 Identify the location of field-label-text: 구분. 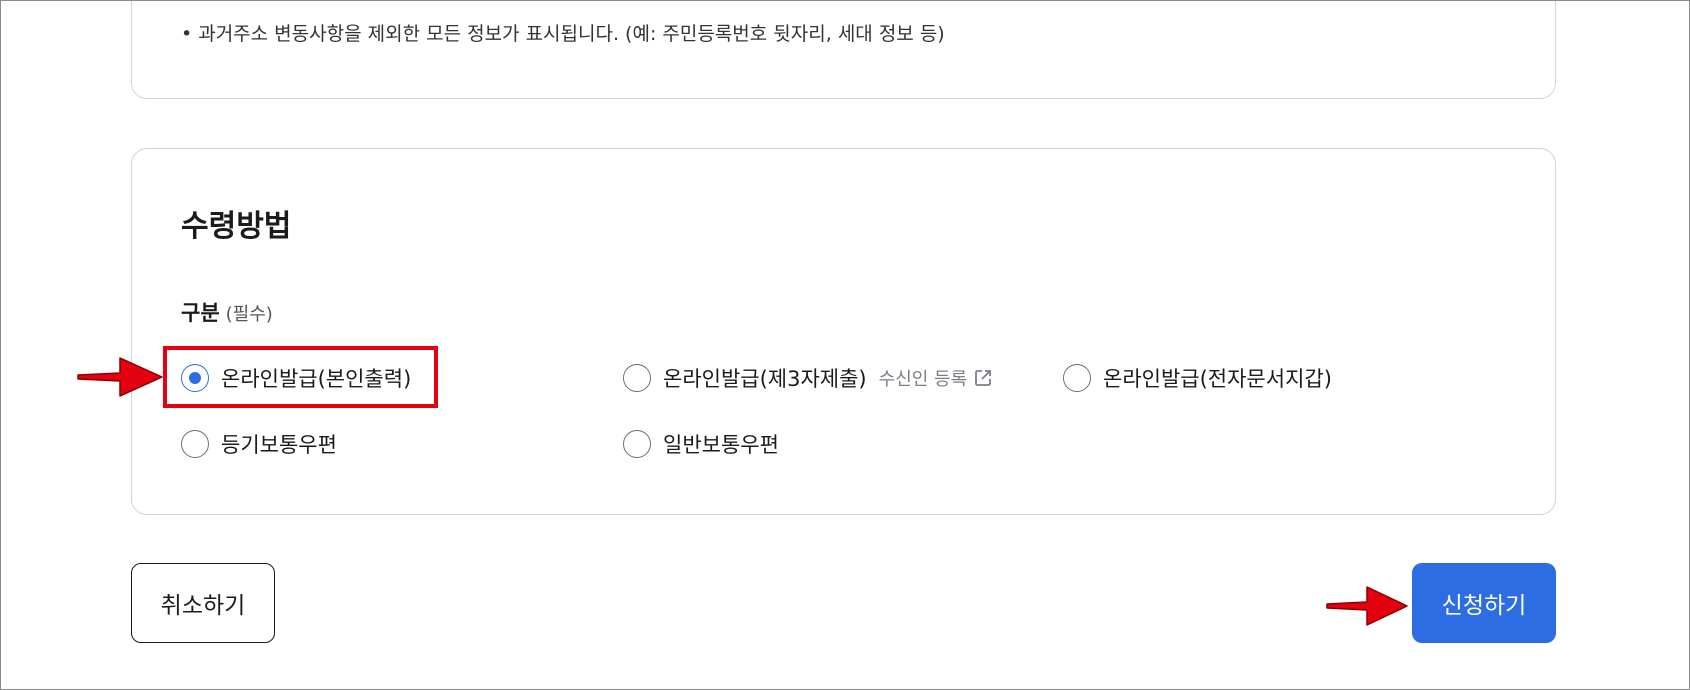
(200, 313).